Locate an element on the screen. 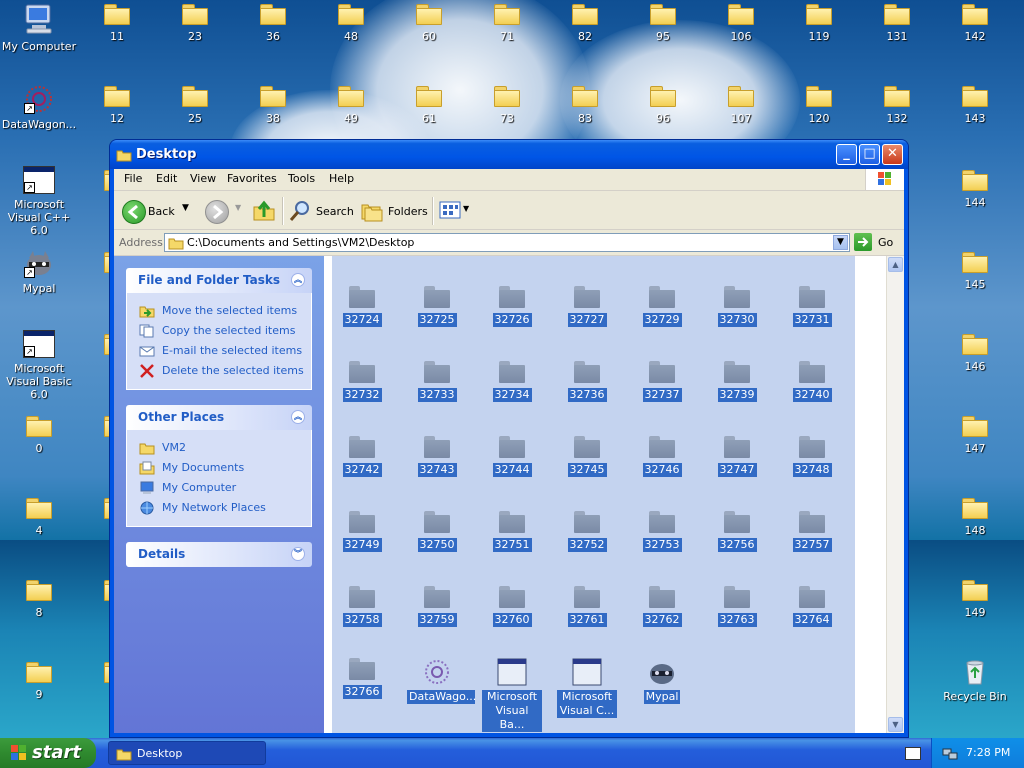  panel-header: File and Folder Tasks ︽ is located at coordinates (219, 280).